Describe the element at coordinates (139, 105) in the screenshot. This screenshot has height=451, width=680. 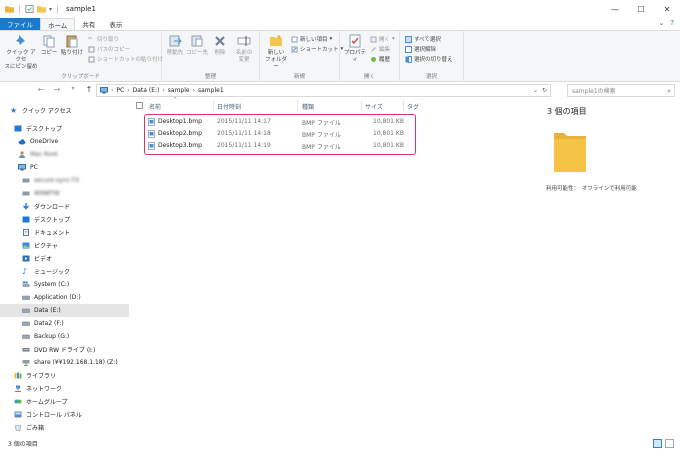
I see `select-all-checkbox` at that location.